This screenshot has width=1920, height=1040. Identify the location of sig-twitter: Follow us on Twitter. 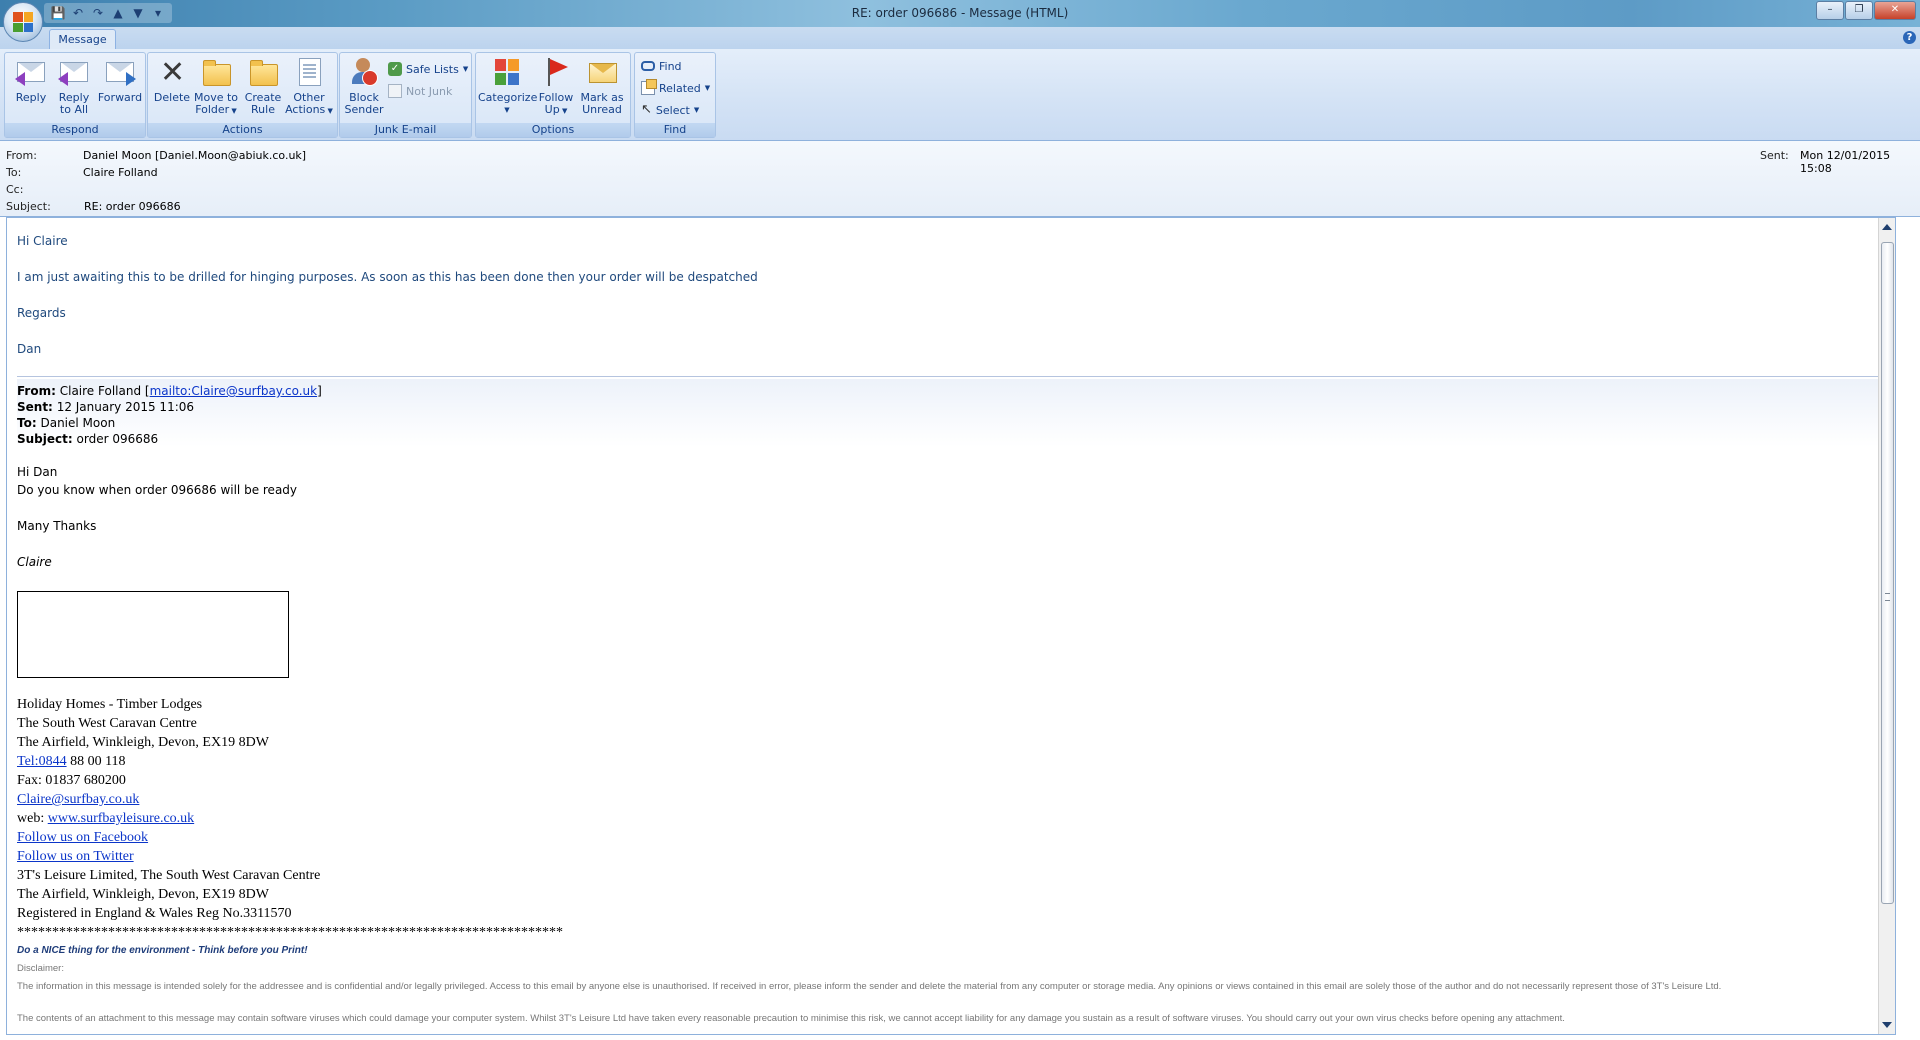
(75, 857).